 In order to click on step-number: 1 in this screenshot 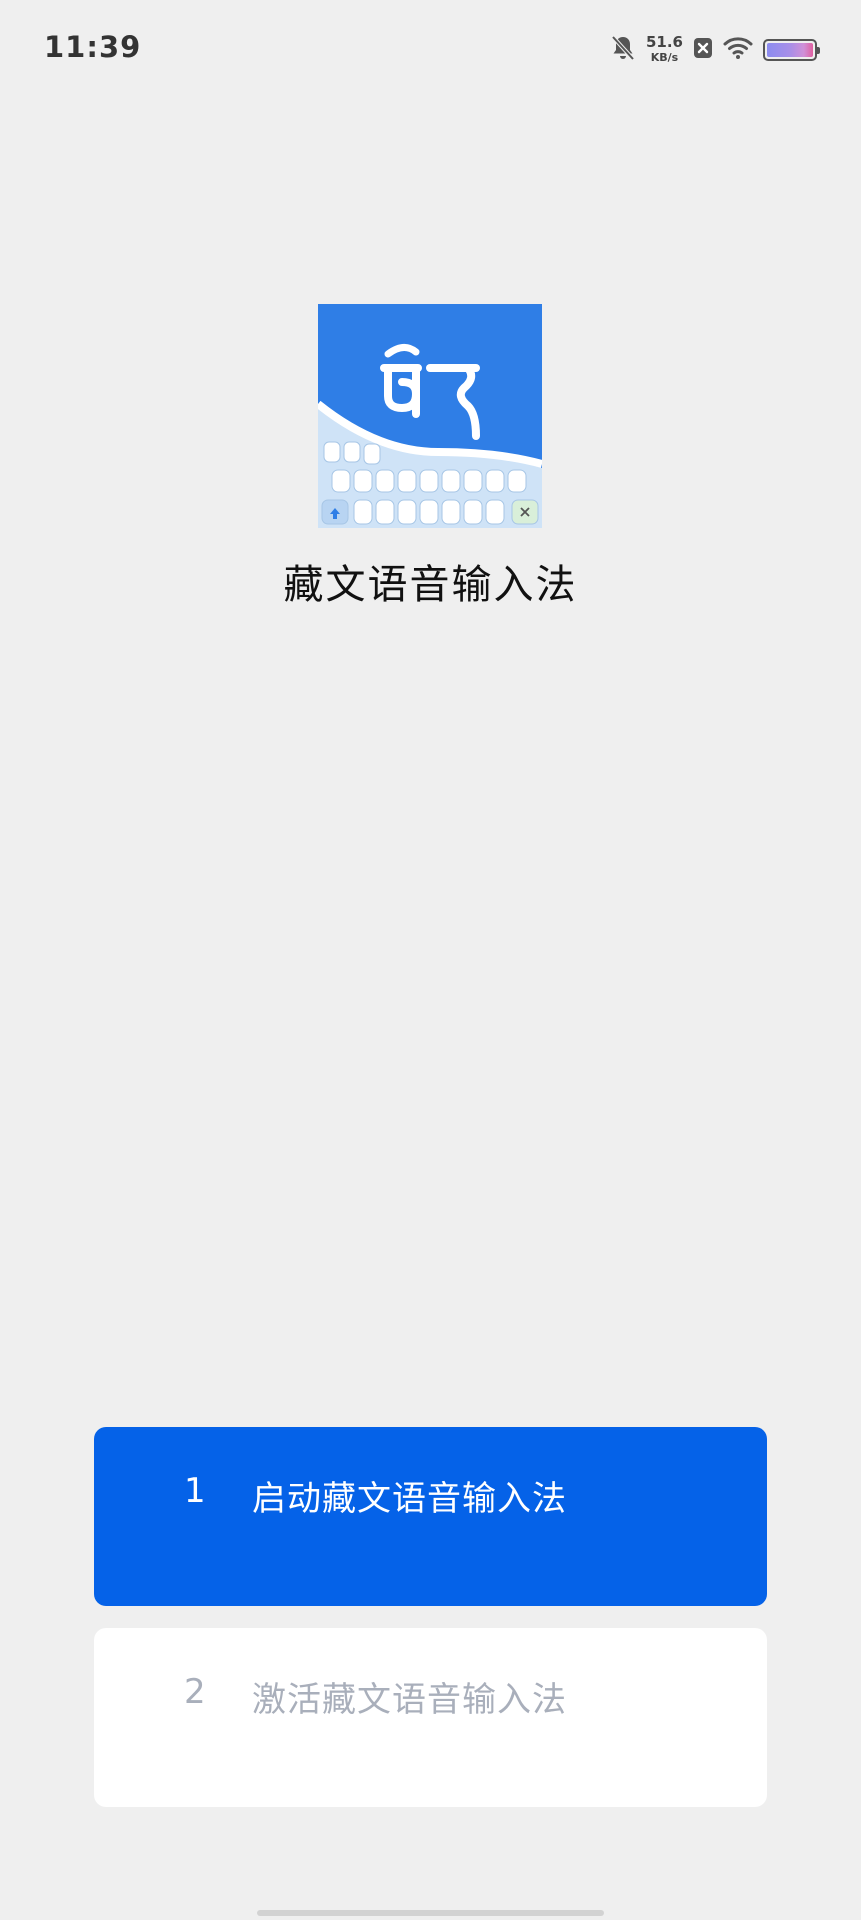, I will do `click(195, 1491)`.